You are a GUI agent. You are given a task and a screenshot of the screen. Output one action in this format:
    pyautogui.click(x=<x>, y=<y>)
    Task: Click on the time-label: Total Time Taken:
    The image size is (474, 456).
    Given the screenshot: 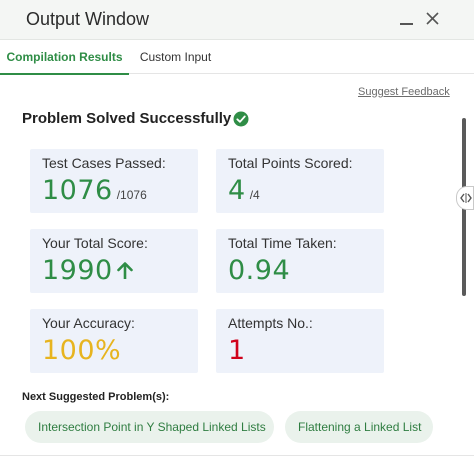 What is the action you would take?
    pyautogui.click(x=282, y=243)
    